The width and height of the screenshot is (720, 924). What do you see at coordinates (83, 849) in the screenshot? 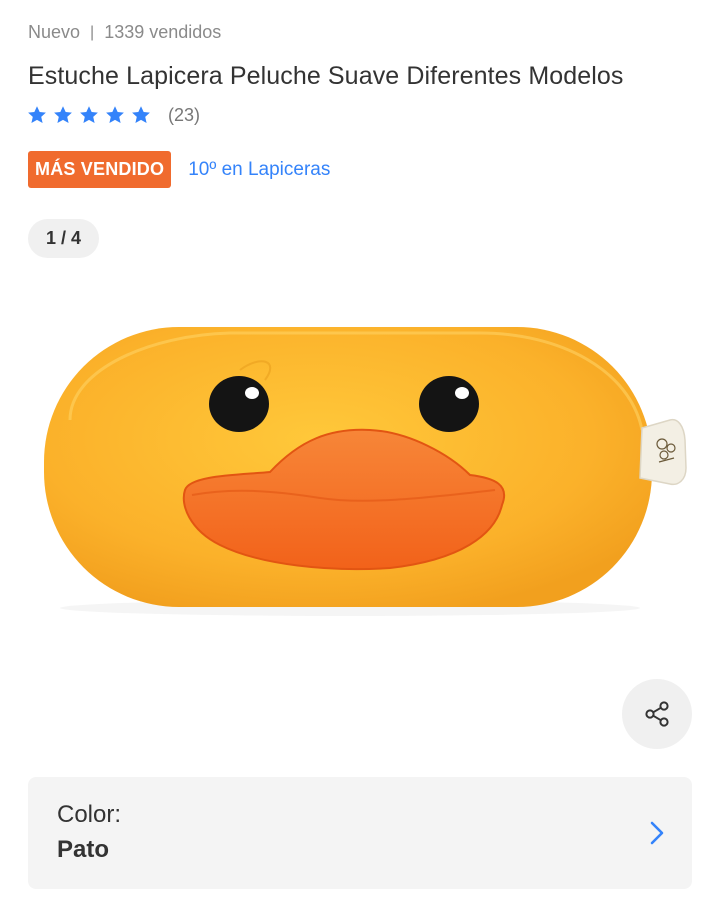
I see `variant-value: Pato` at bounding box center [83, 849].